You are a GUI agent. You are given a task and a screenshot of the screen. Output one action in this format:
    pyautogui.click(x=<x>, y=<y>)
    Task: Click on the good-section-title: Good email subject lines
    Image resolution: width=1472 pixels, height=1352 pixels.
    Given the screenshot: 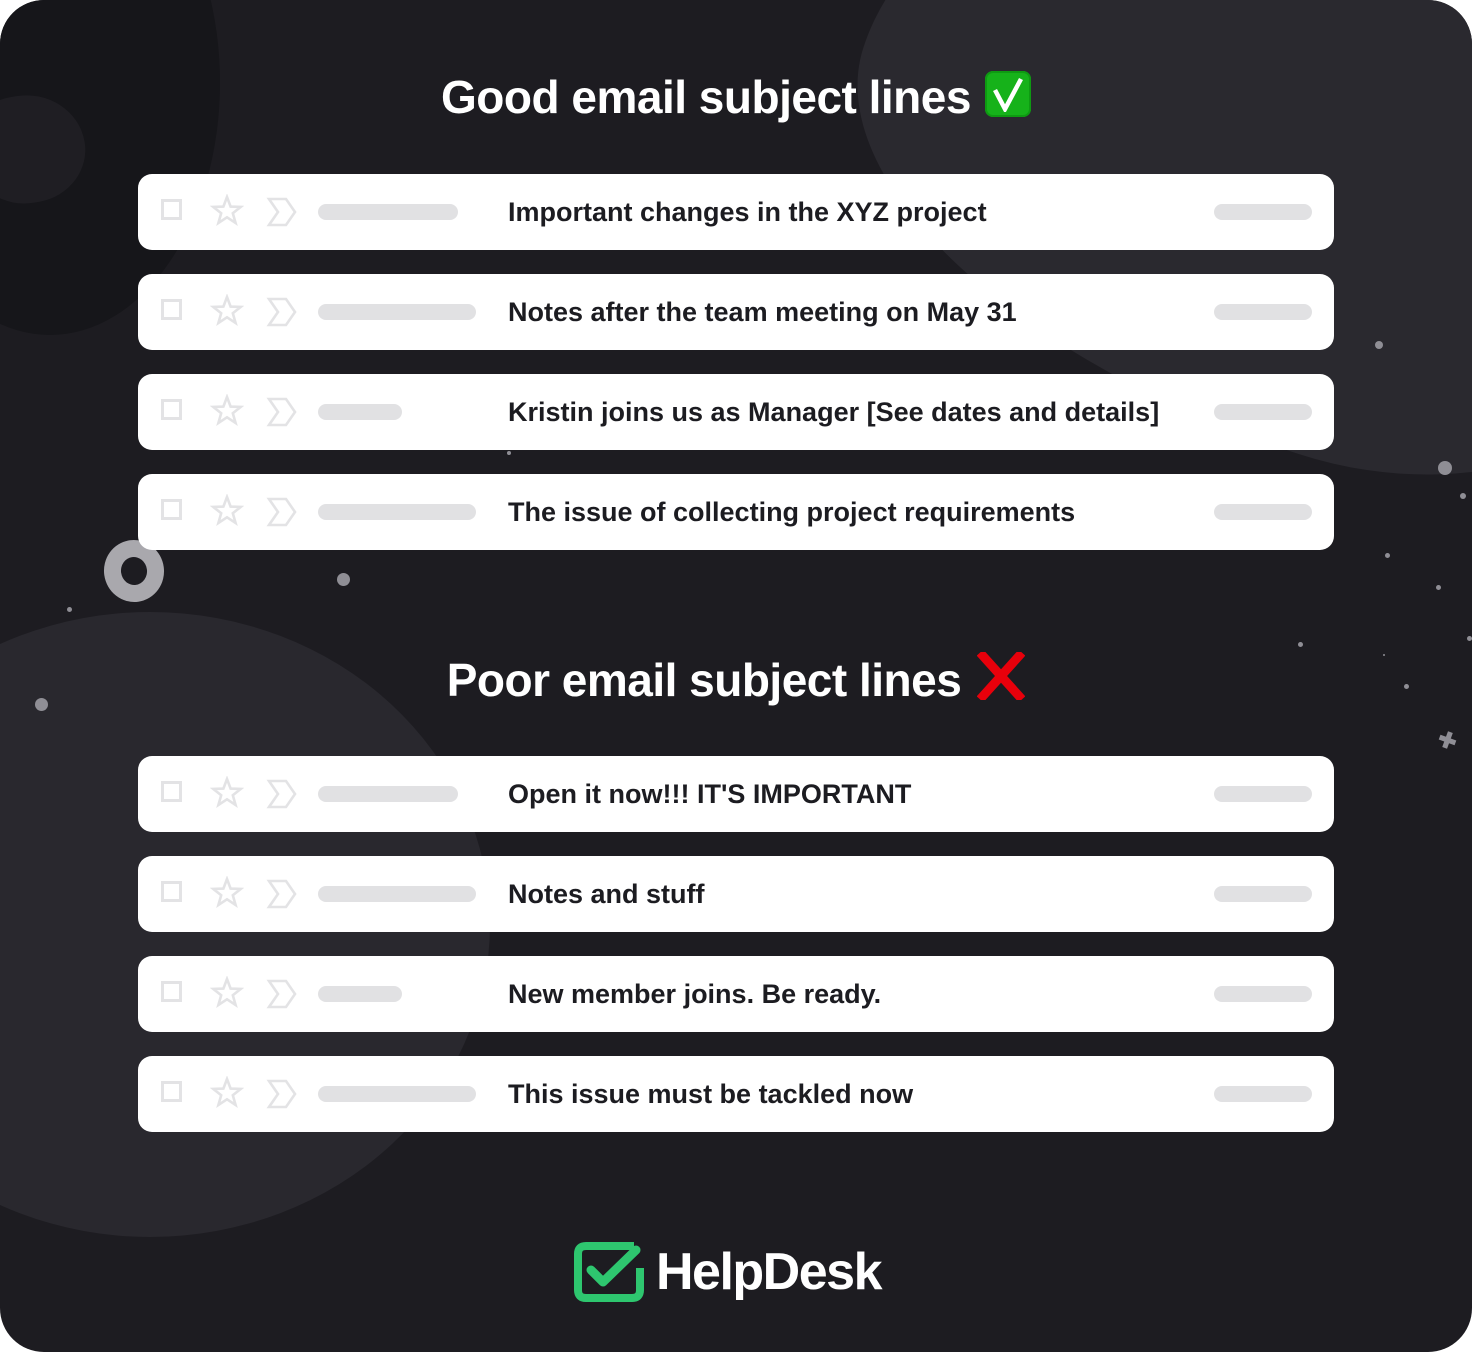 What is the action you would take?
    pyautogui.click(x=736, y=97)
    